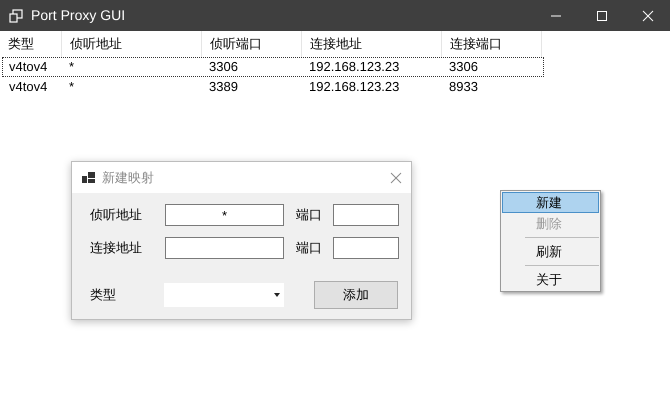 Image resolution: width=670 pixels, height=403 pixels. Describe the element at coordinates (550, 251) in the screenshot. I see `menu-item: 刷新` at that location.